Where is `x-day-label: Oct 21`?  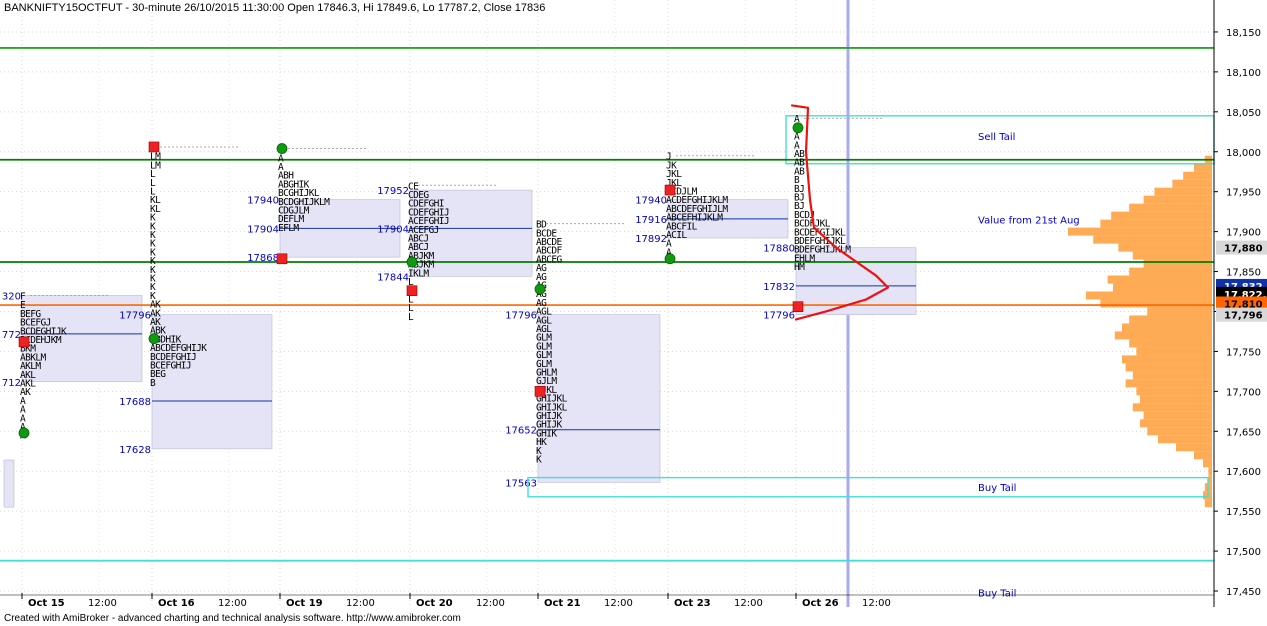 x-day-label: Oct 21 is located at coordinates (562, 603).